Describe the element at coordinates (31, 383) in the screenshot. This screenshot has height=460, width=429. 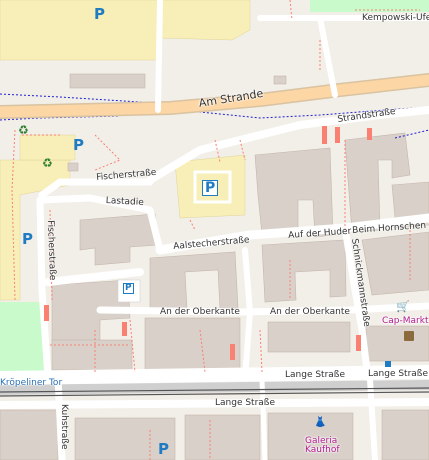
I see `tram-stop-label-kroepeliner-tor: Kröpeliner Tor` at that location.